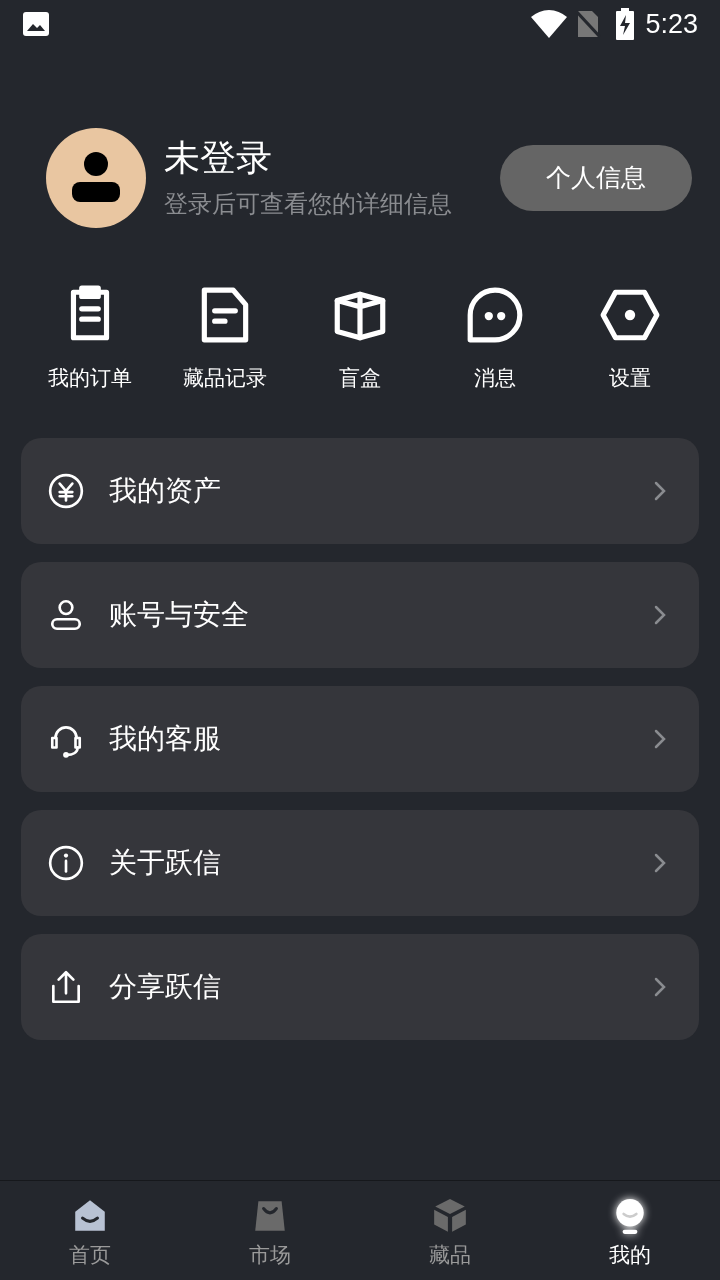 This screenshot has height=1280, width=720. What do you see at coordinates (96, 178) in the screenshot?
I see `user-silhouette-icon` at bounding box center [96, 178].